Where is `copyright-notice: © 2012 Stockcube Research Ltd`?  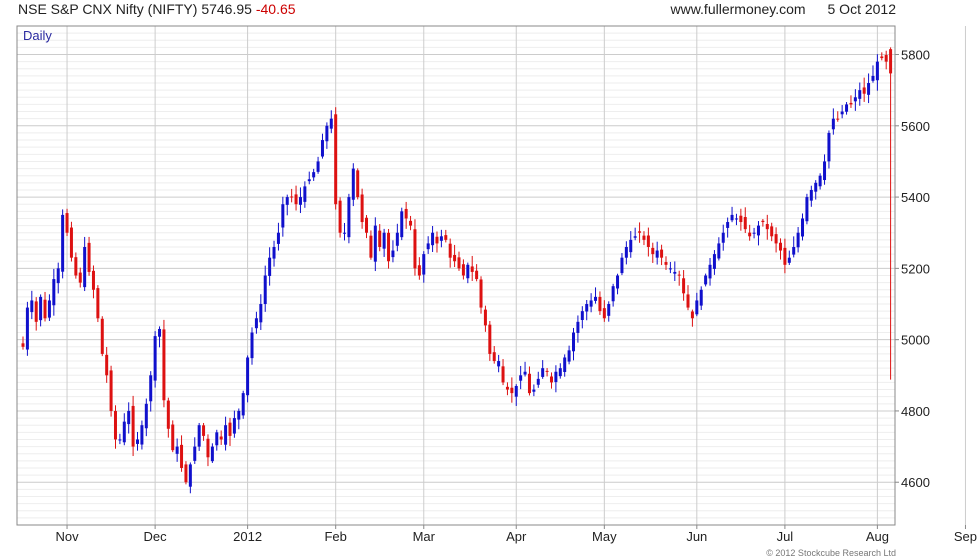 copyright-notice: © 2012 Stockcube Research Ltd is located at coordinates (831, 553).